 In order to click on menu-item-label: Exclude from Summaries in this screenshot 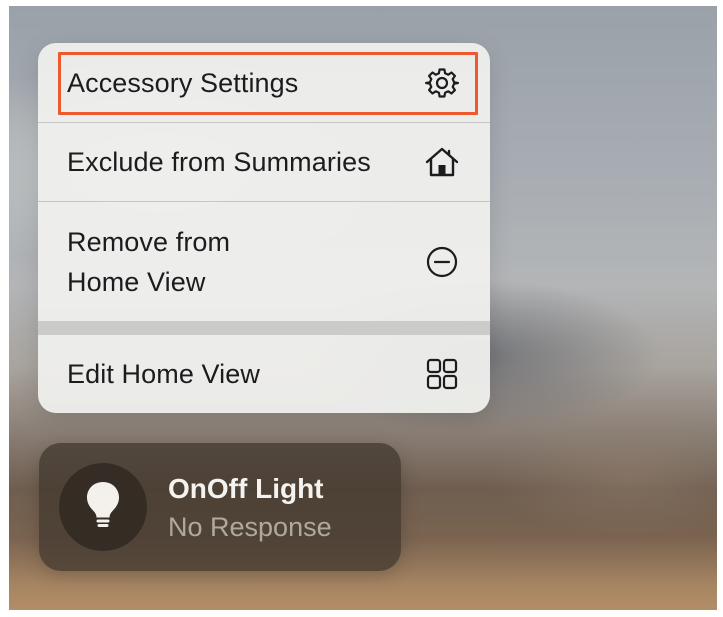, I will do `click(219, 162)`.